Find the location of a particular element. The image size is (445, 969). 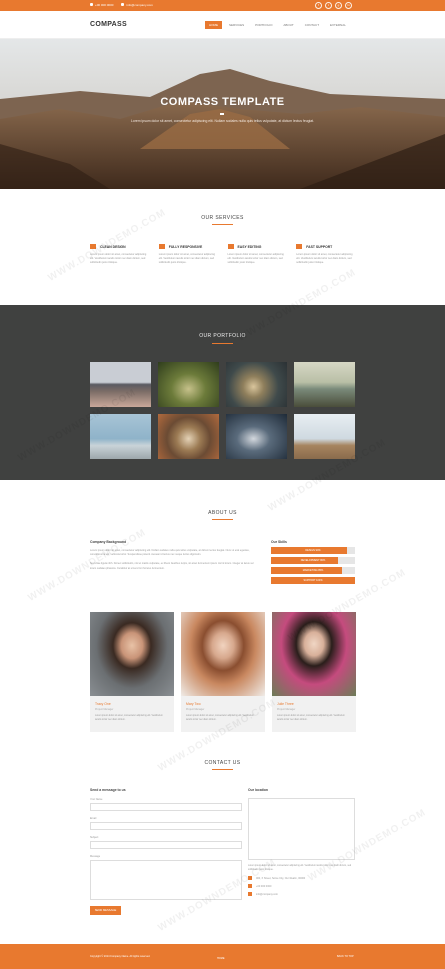

pencil-icon is located at coordinates (93, 246).